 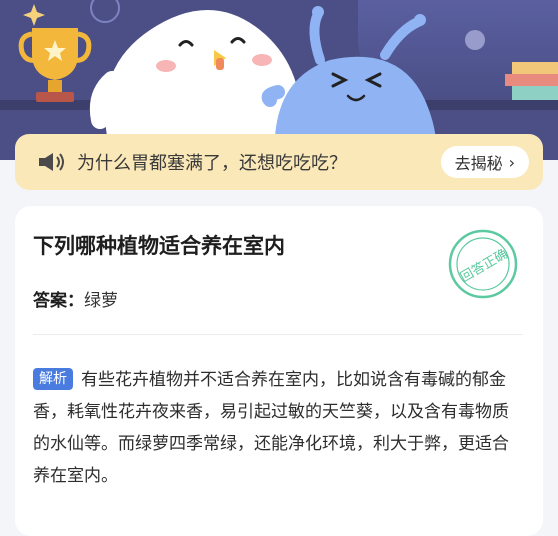 I want to click on promo-banner: 为什么胃都塞满了，还想吃吃吃？ 去揭秘 ›, so click(x=279, y=162).